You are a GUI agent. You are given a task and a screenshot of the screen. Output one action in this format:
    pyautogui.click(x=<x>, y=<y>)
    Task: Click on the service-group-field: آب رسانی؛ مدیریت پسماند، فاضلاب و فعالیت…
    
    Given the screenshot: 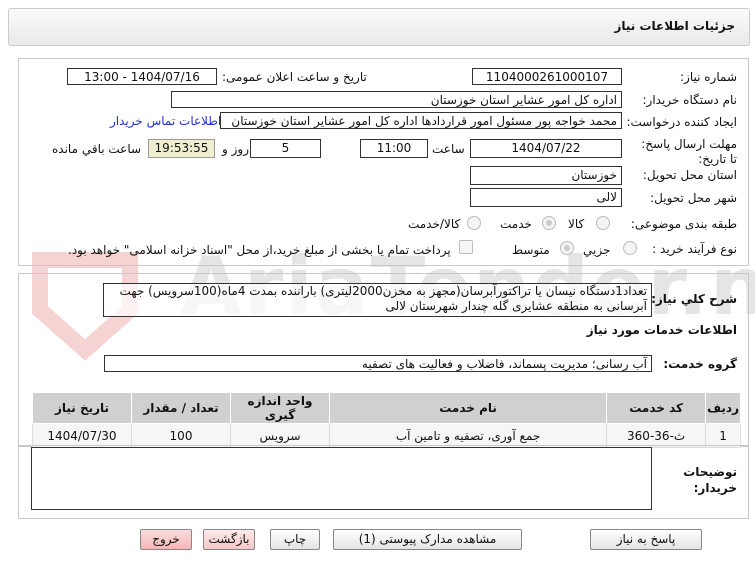 What is the action you would take?
    pyautogui.click(x=378, y=363)
    